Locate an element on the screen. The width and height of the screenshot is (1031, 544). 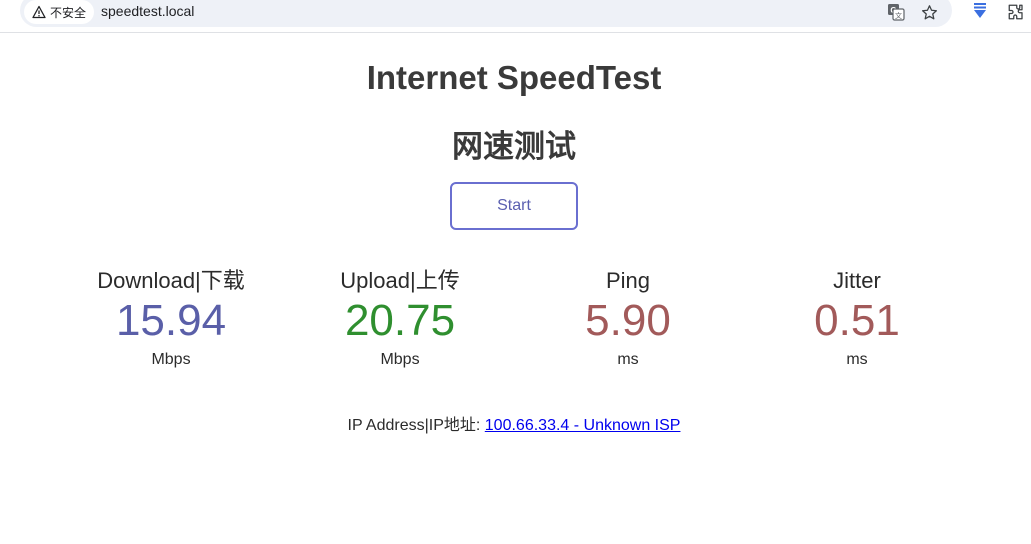
browser-toolbar: 不安全 speedtest.local G 文 is located at coordinates (515, 16).